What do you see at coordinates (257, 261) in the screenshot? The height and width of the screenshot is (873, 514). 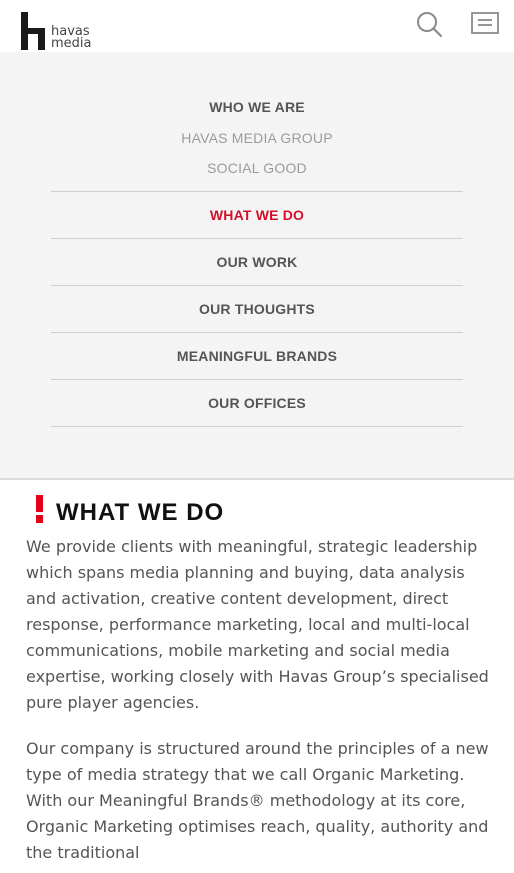 I see `nav-item-our-work: OUR WORK` at bounding box center [257, 261].